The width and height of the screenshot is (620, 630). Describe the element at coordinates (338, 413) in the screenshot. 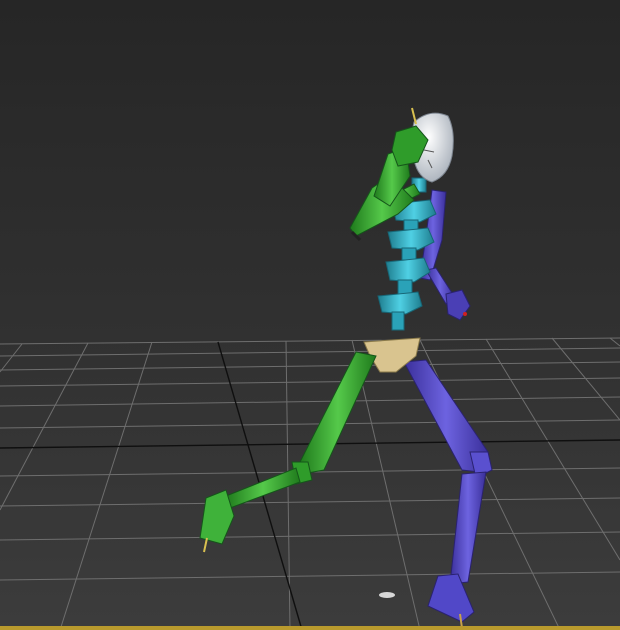

I see `left-thigh` at that location.